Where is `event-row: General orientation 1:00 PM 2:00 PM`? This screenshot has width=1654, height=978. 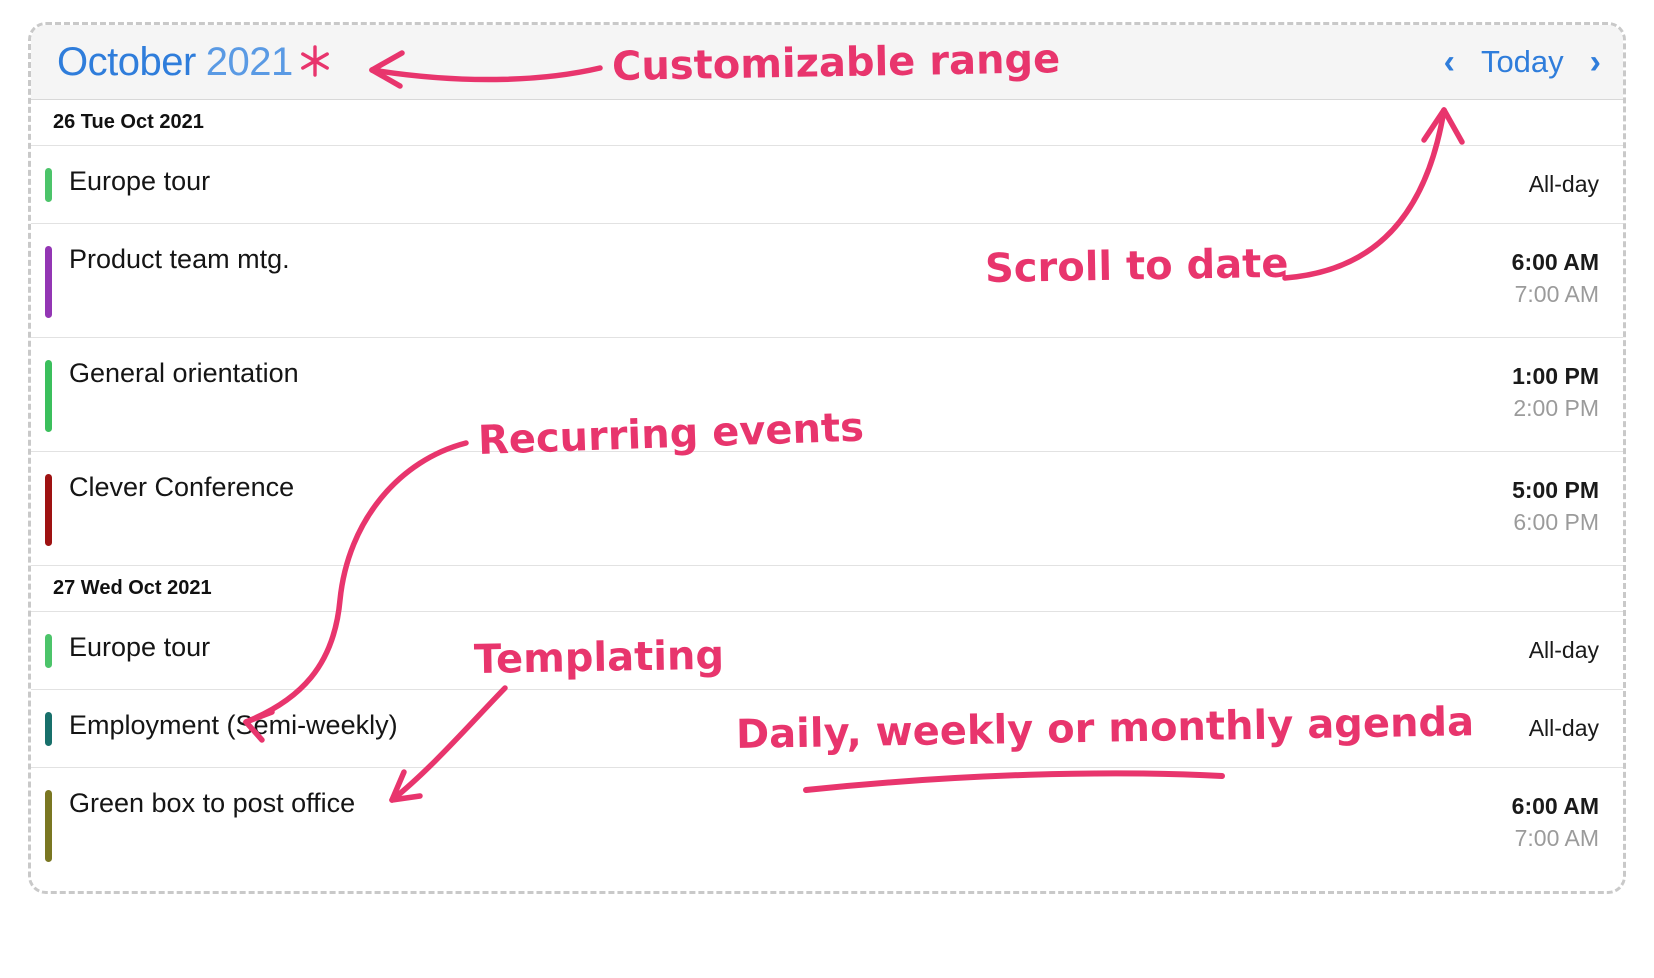
event-row: General orientation 1:00 PM 2:00 PM is located at coordinates (827, 395).